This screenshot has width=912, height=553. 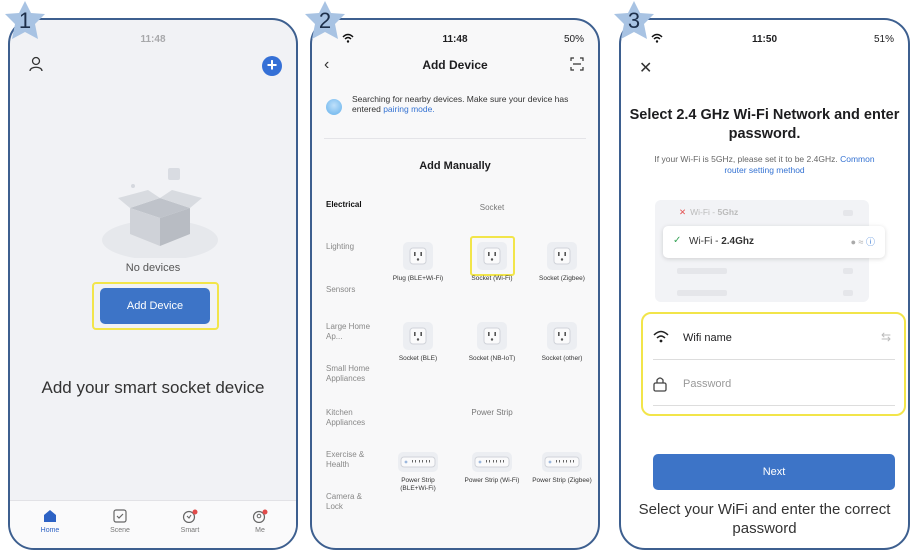 I want to click on switch-network-icon: ⇆, so click(x=886, y=337).